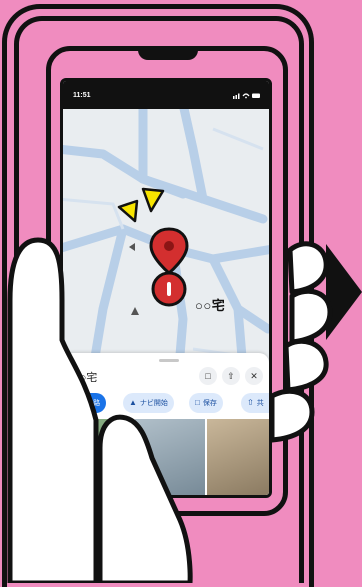  I want to click on status-bar: 11:51, so click(166, 95).